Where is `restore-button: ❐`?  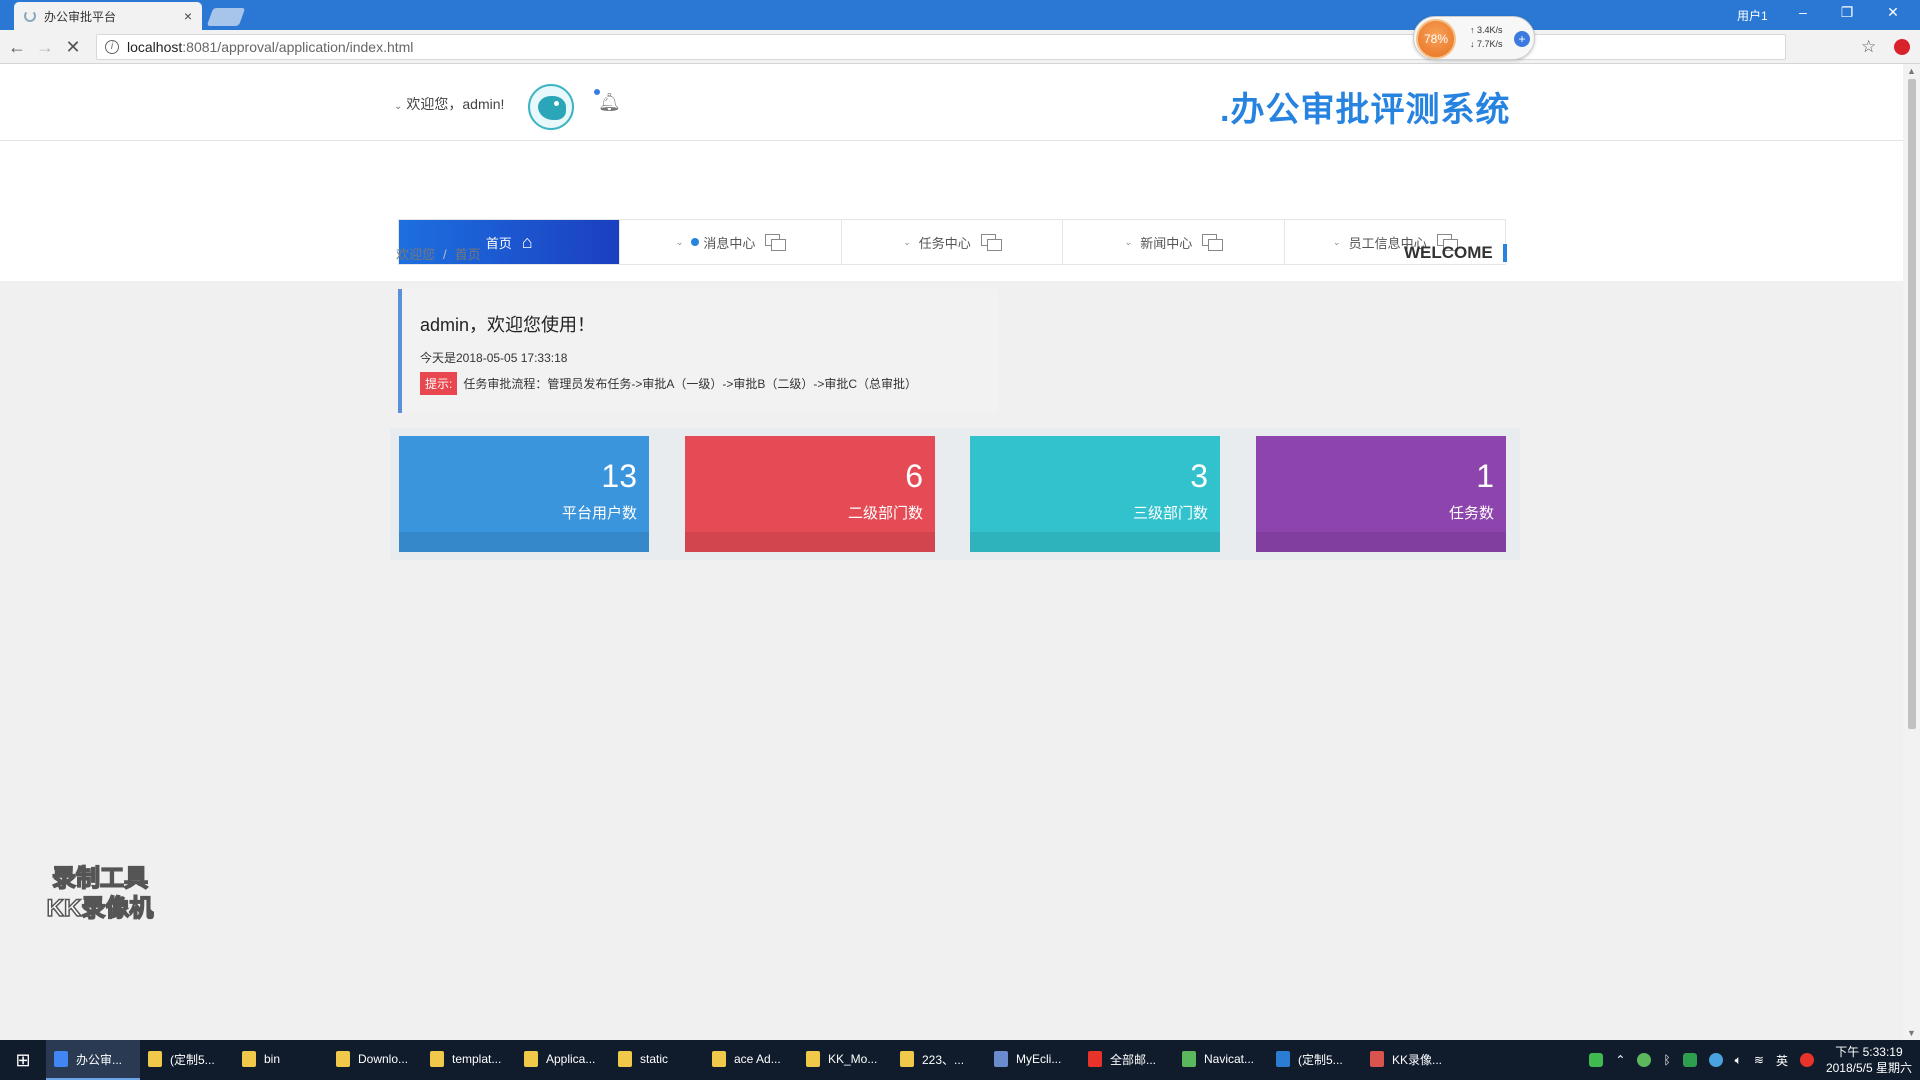
restore-button: ❐ is located at coordinates (1847, 12).